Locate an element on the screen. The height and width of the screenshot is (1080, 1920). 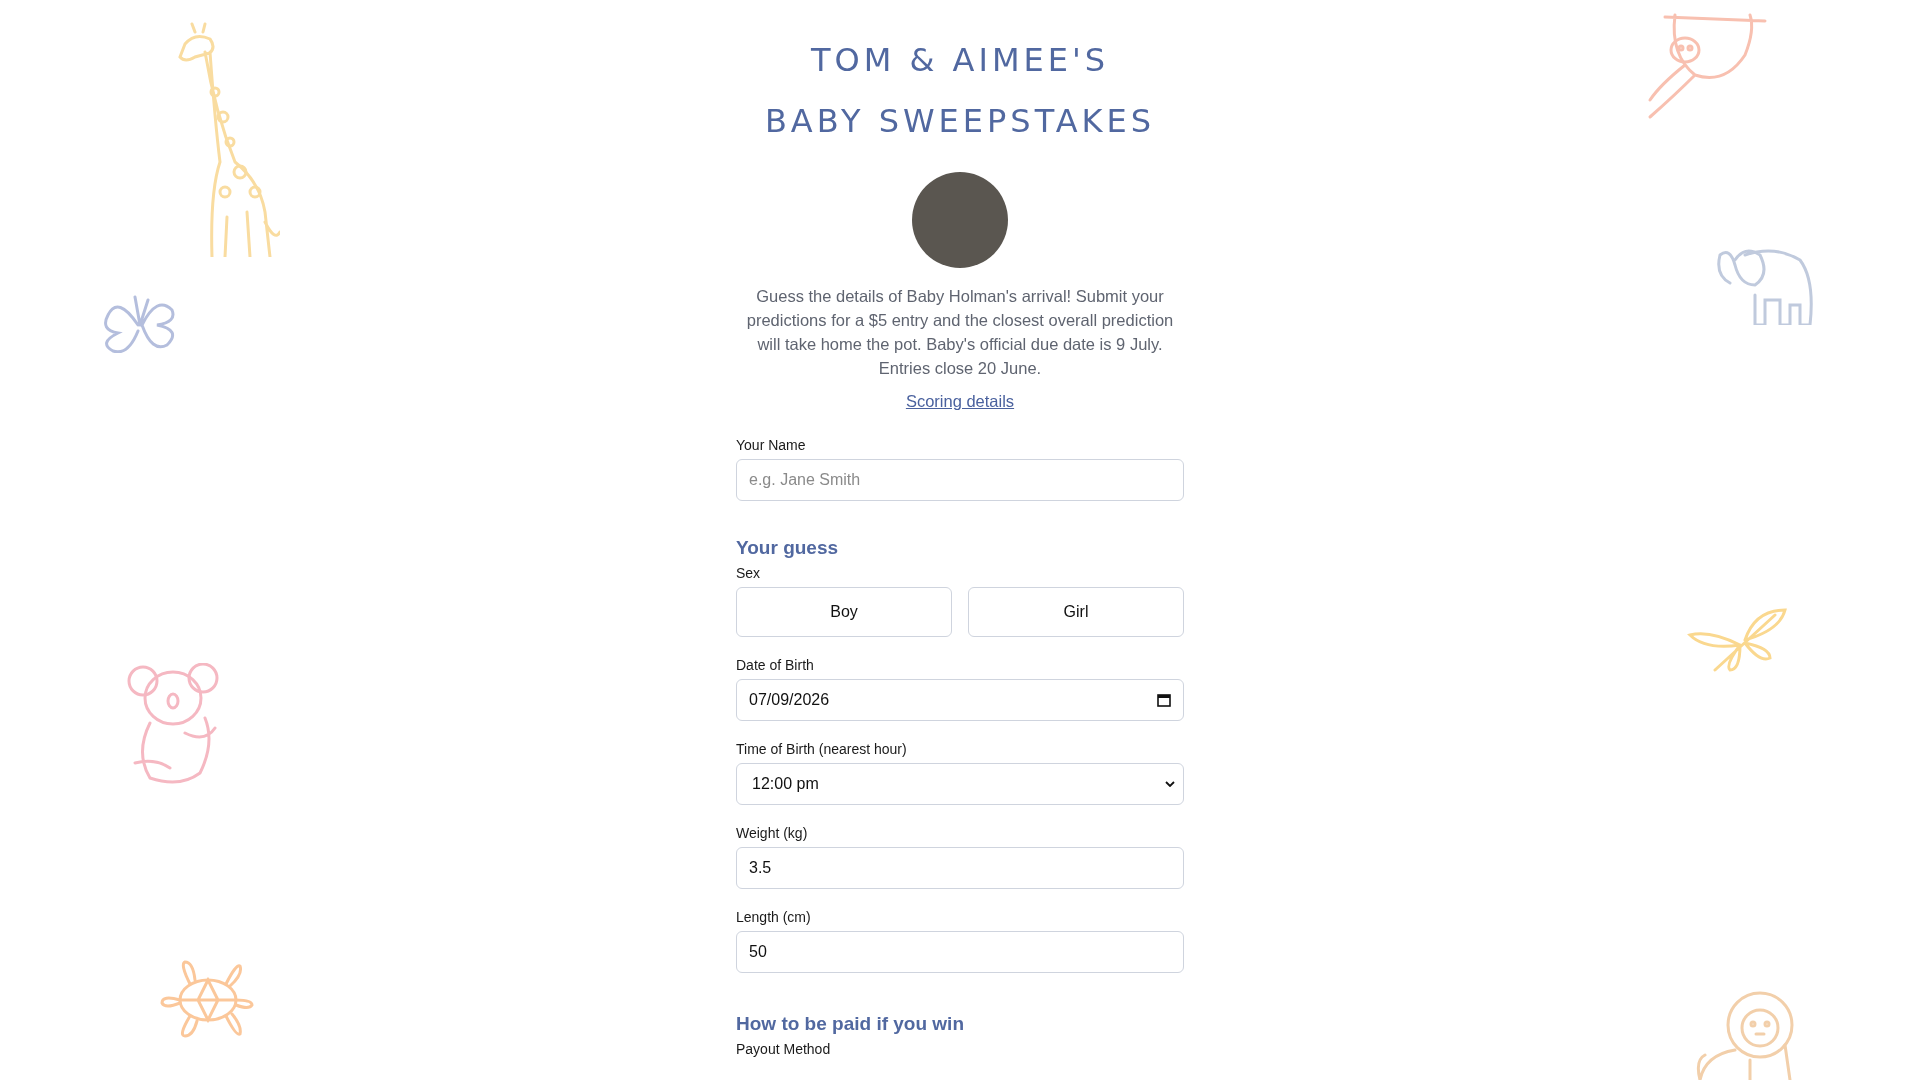
scoring-details-link: Scoring details is located at coordinates (960, 401).